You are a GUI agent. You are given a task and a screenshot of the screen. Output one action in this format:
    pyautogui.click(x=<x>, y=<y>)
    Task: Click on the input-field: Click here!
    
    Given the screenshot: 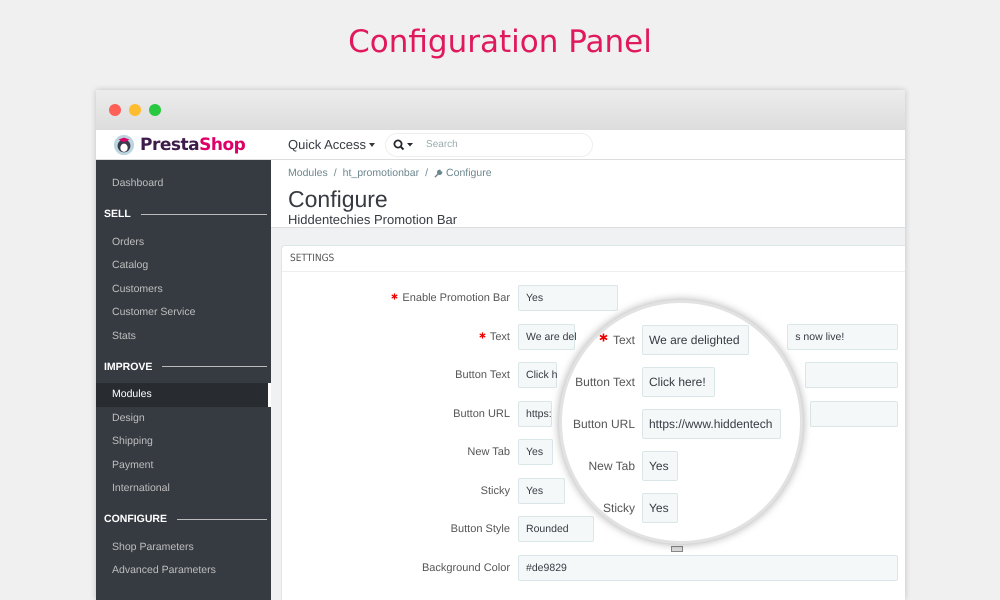 What is the action you would take?
    pyautogui.click(x=678, y=382)
    